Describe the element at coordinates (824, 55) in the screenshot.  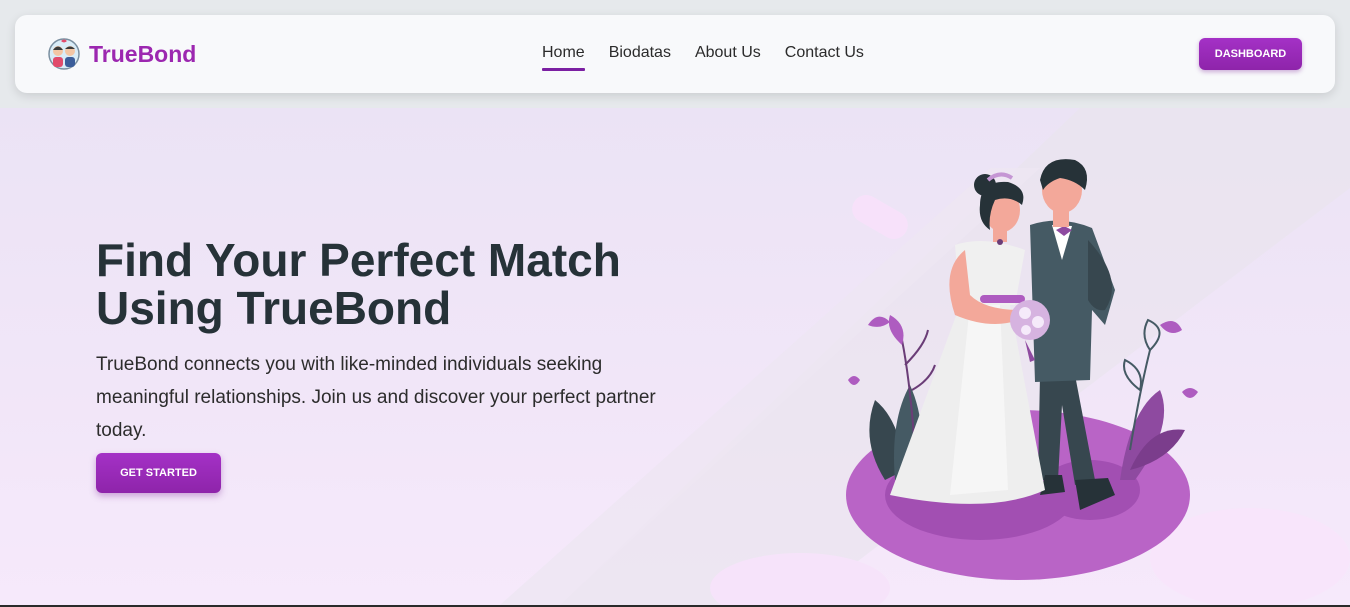
I see `nav-contact-us: Contact Us` at that location.